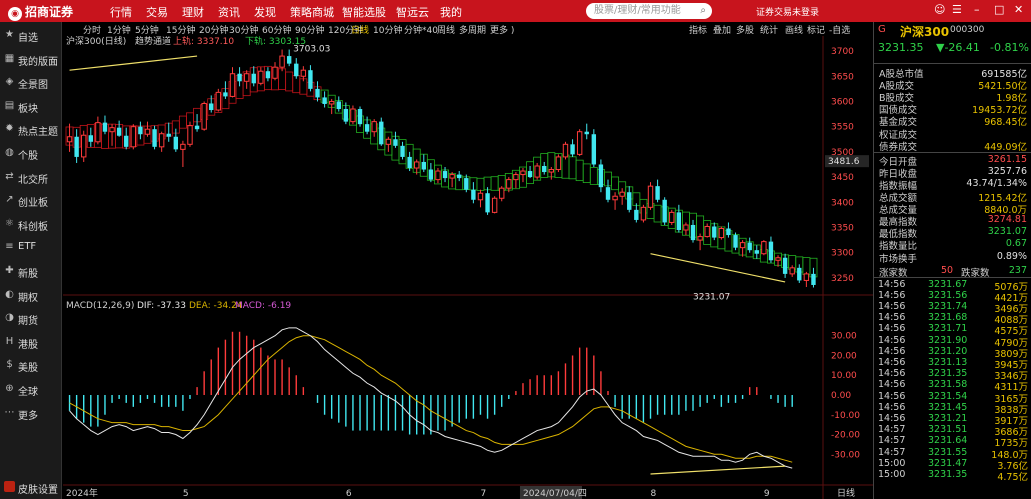 This screenshot has width=1031, height=499. Describe the element at coordinates (952, 152) in the screenshot. I see `panel-divider` at that location.